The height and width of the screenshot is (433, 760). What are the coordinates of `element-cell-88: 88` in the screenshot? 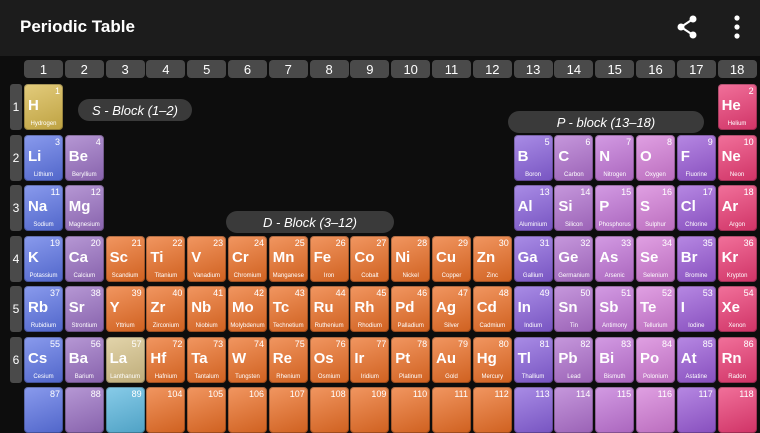 It's located at (84, 410).